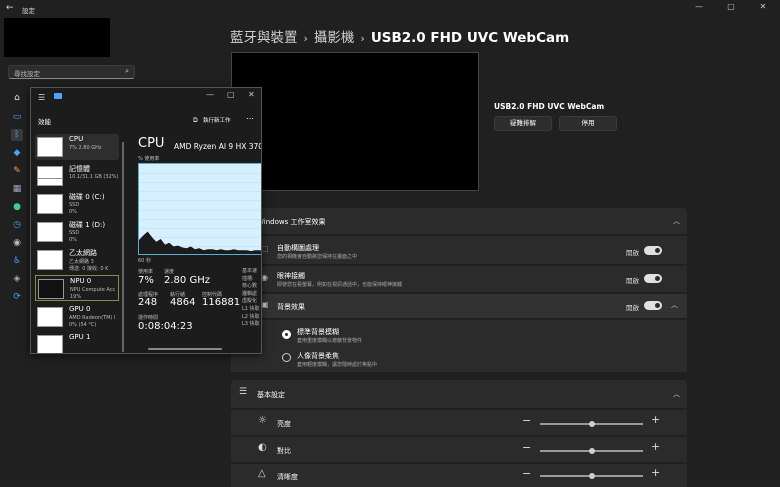 The width and height of the screenshot is (780, 487). I want to click on processes-value: 248, so click(148, 302).